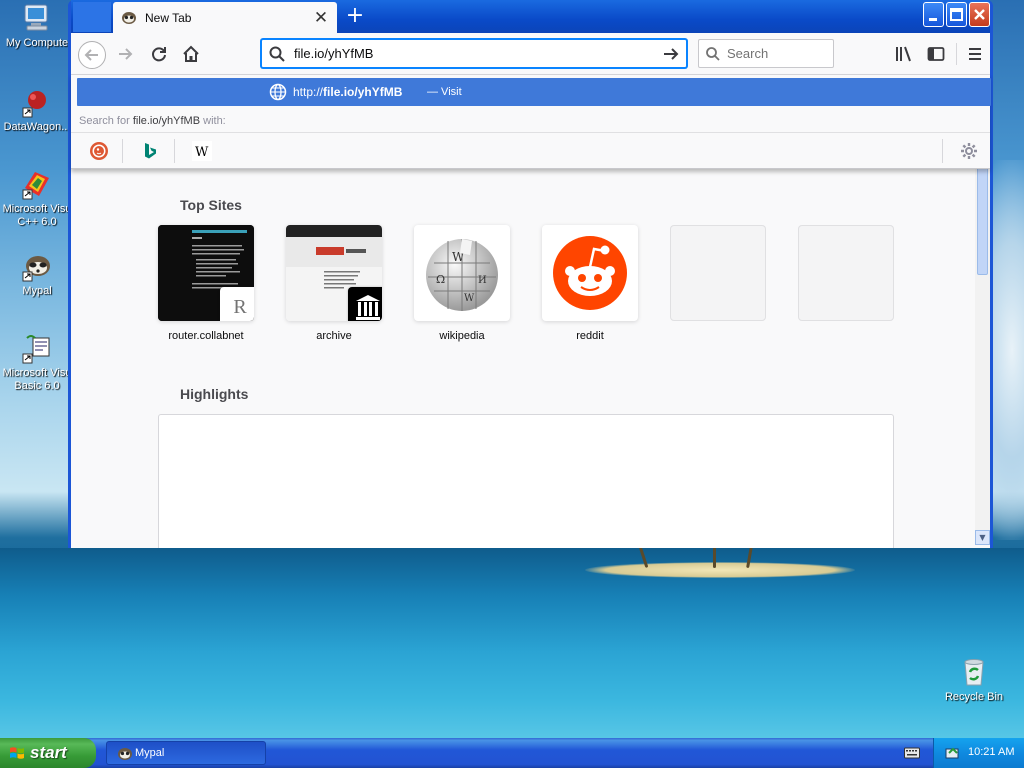  I want to click on desktop-icon-label: Recycle Bin, so click(974, 697).